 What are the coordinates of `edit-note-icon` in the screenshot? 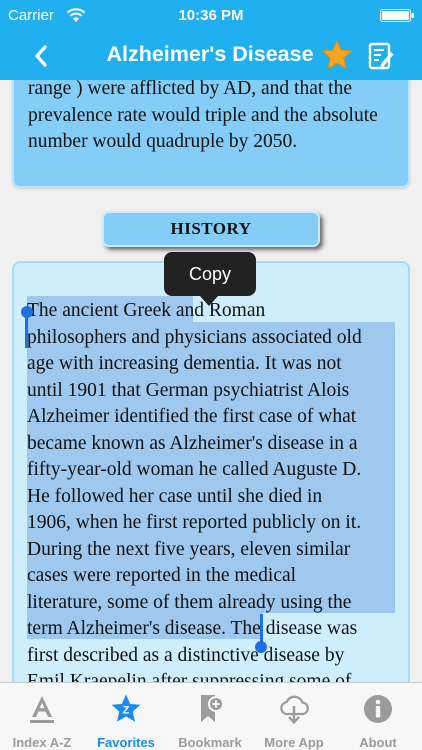 It's located at (381, 56).